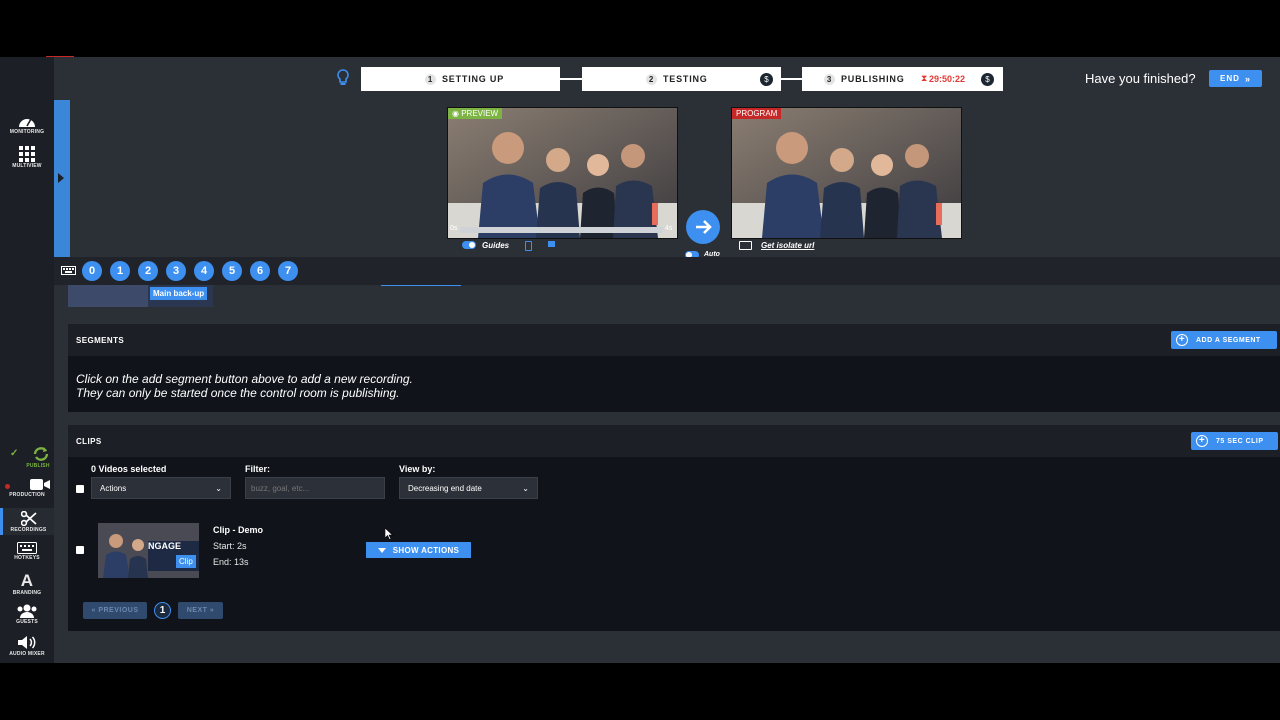 The height and width of the screenshot is (720, 1280). Describe the element at coordinates (41, 454) in the screenshot. I see `refresh-icon` at that location.